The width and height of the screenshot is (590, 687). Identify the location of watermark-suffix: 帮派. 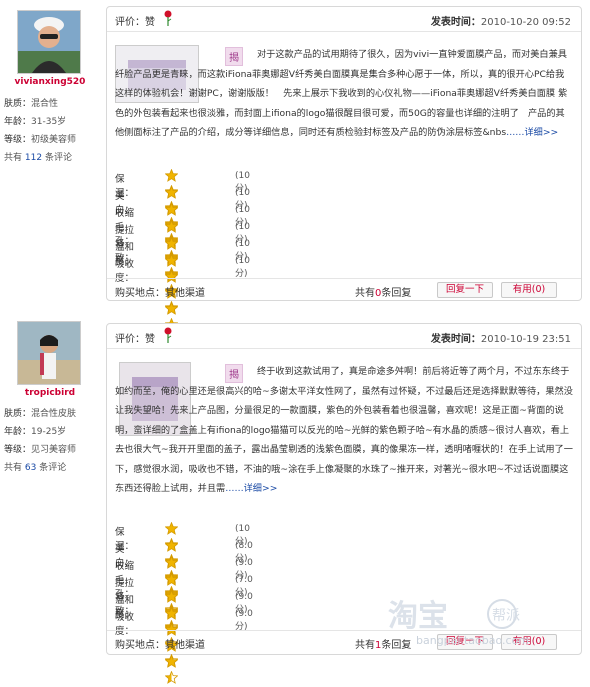
(506, 616).